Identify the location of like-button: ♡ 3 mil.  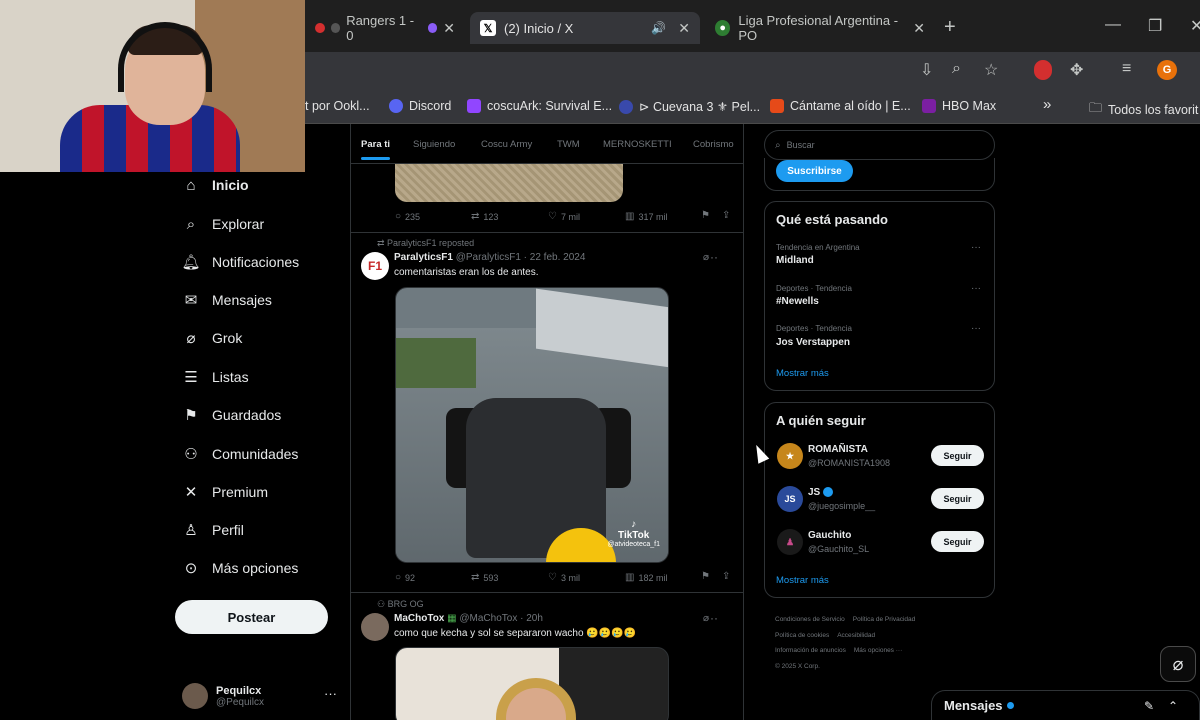
(564, 577).